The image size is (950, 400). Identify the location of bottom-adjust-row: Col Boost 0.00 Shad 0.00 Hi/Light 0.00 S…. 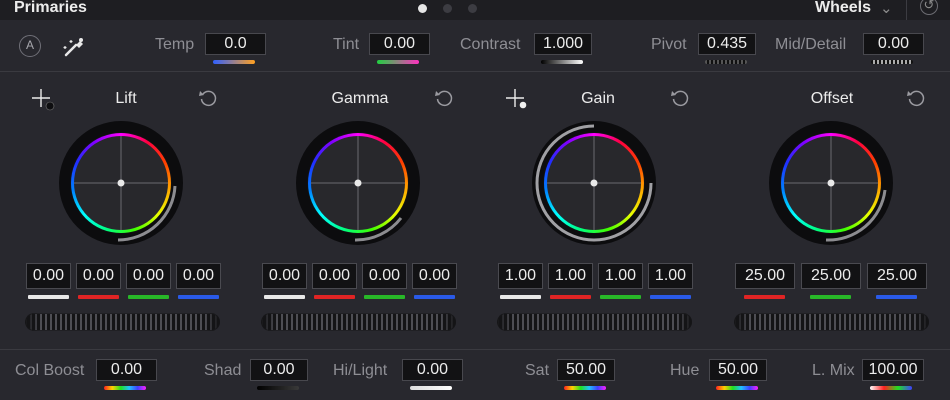
(475, 375).